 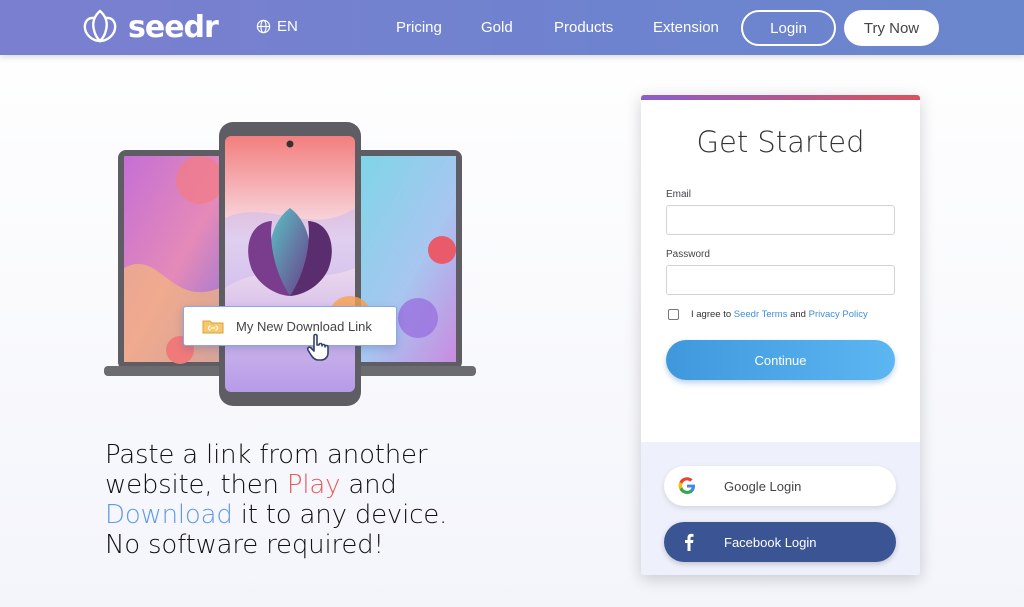 I want to click on continue-button: Continue, so click(x=780, y=360).